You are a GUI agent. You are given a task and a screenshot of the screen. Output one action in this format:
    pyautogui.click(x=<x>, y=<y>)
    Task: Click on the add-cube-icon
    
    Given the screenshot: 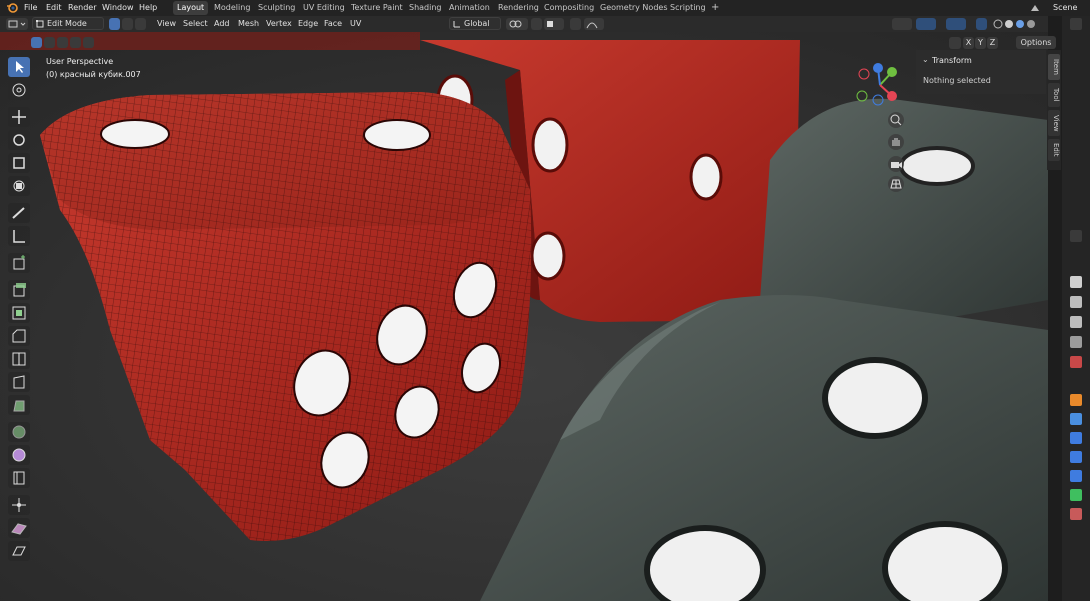 What is the action you would take?
    pyautogui.click(x=19, y=263)
    